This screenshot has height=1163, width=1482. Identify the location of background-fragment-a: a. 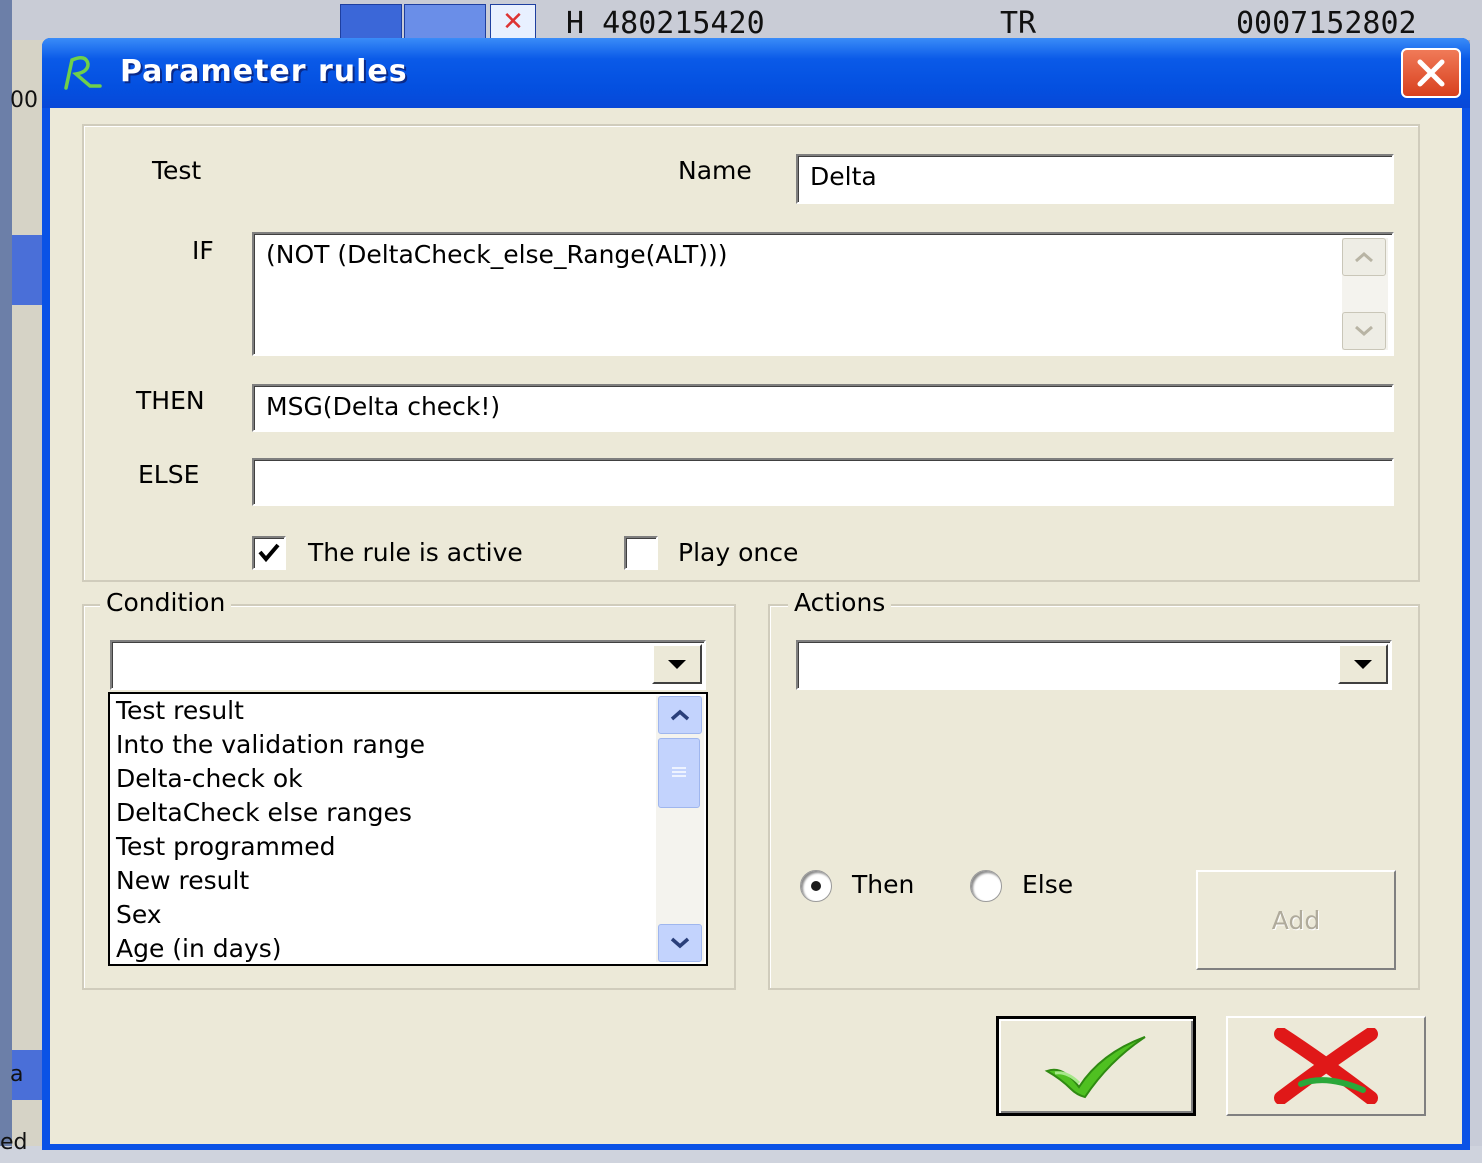
(17, 1074).